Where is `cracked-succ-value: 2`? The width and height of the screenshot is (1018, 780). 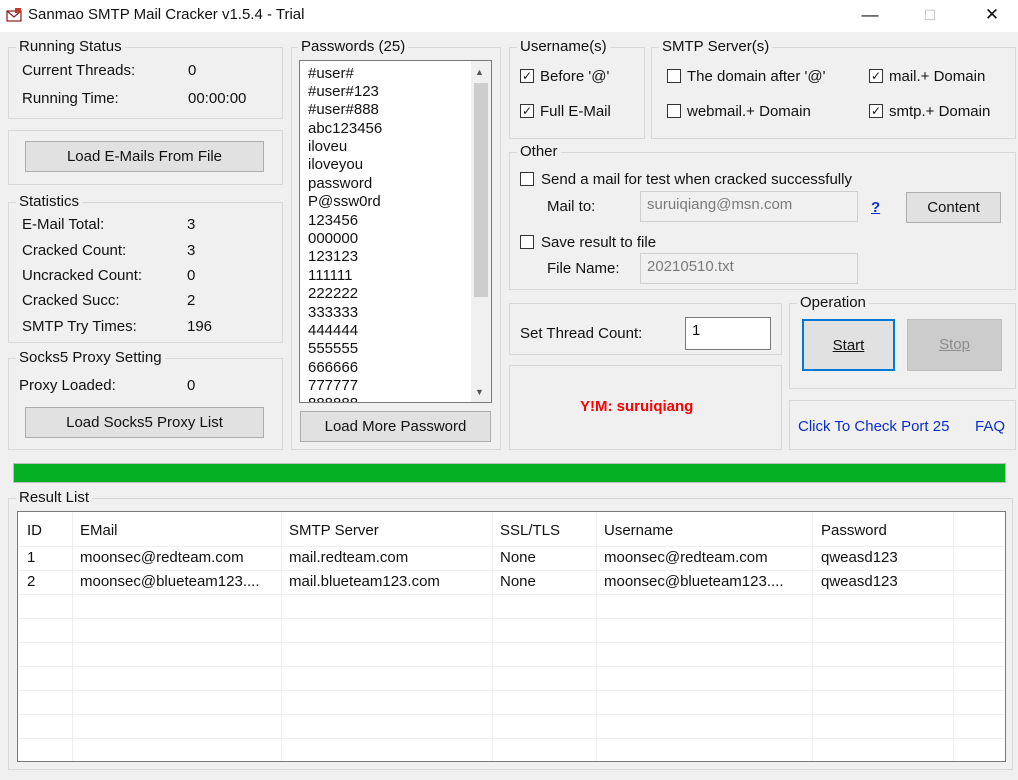
cracked-succ-value: 2 is located at coordinates (191, 300).